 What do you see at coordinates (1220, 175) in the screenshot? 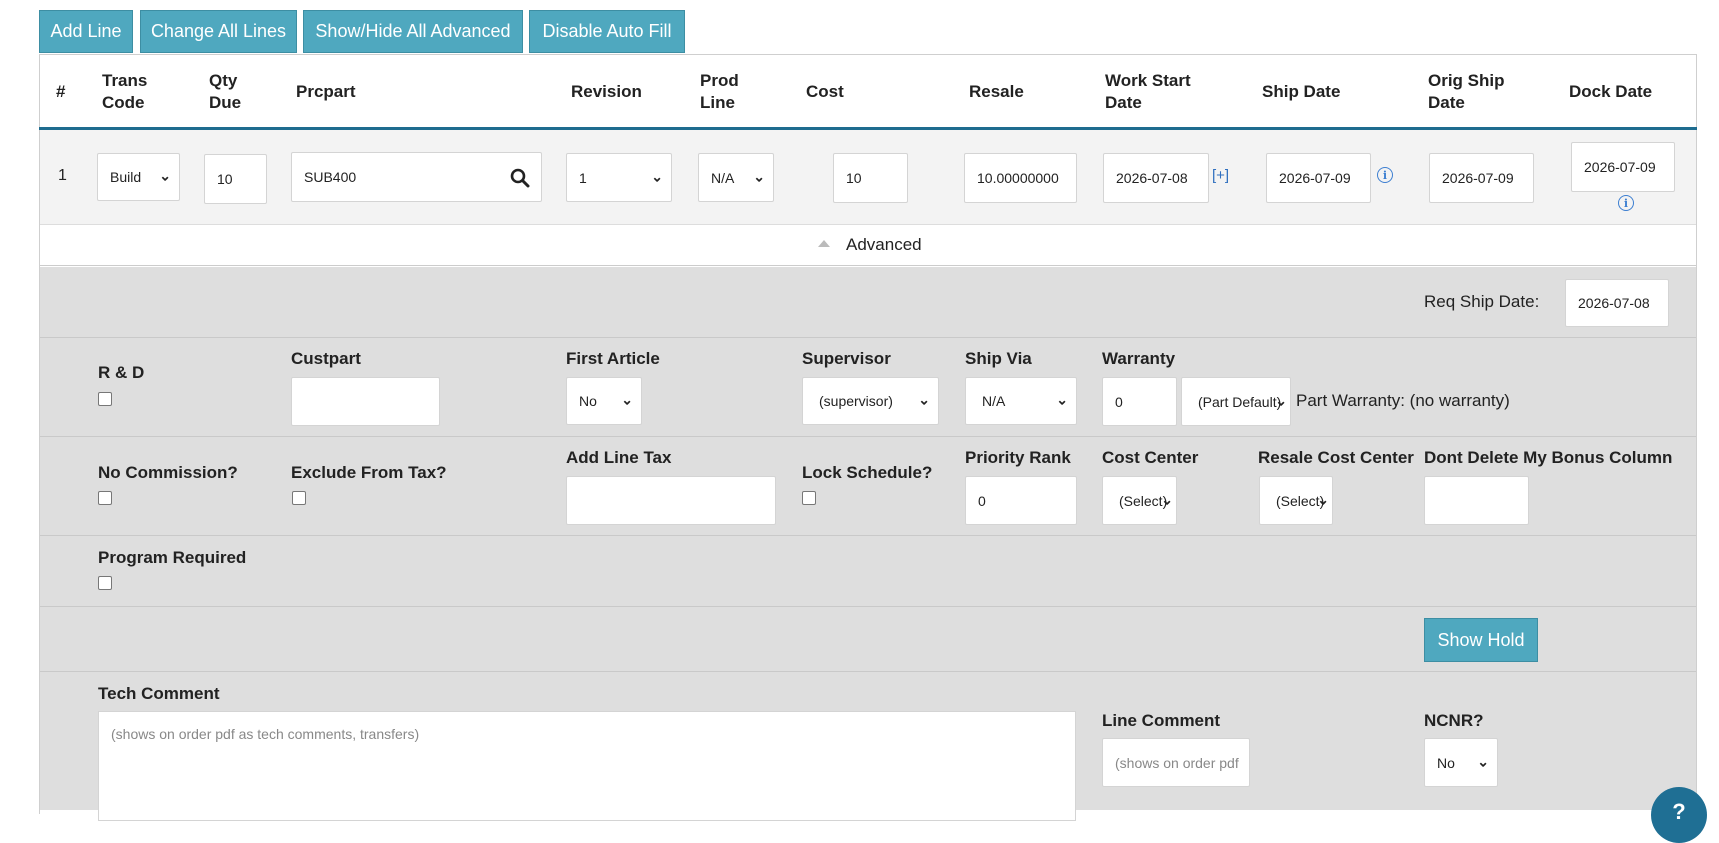
I see `add-date-link: [+]` at bounding box center [1220, 175].